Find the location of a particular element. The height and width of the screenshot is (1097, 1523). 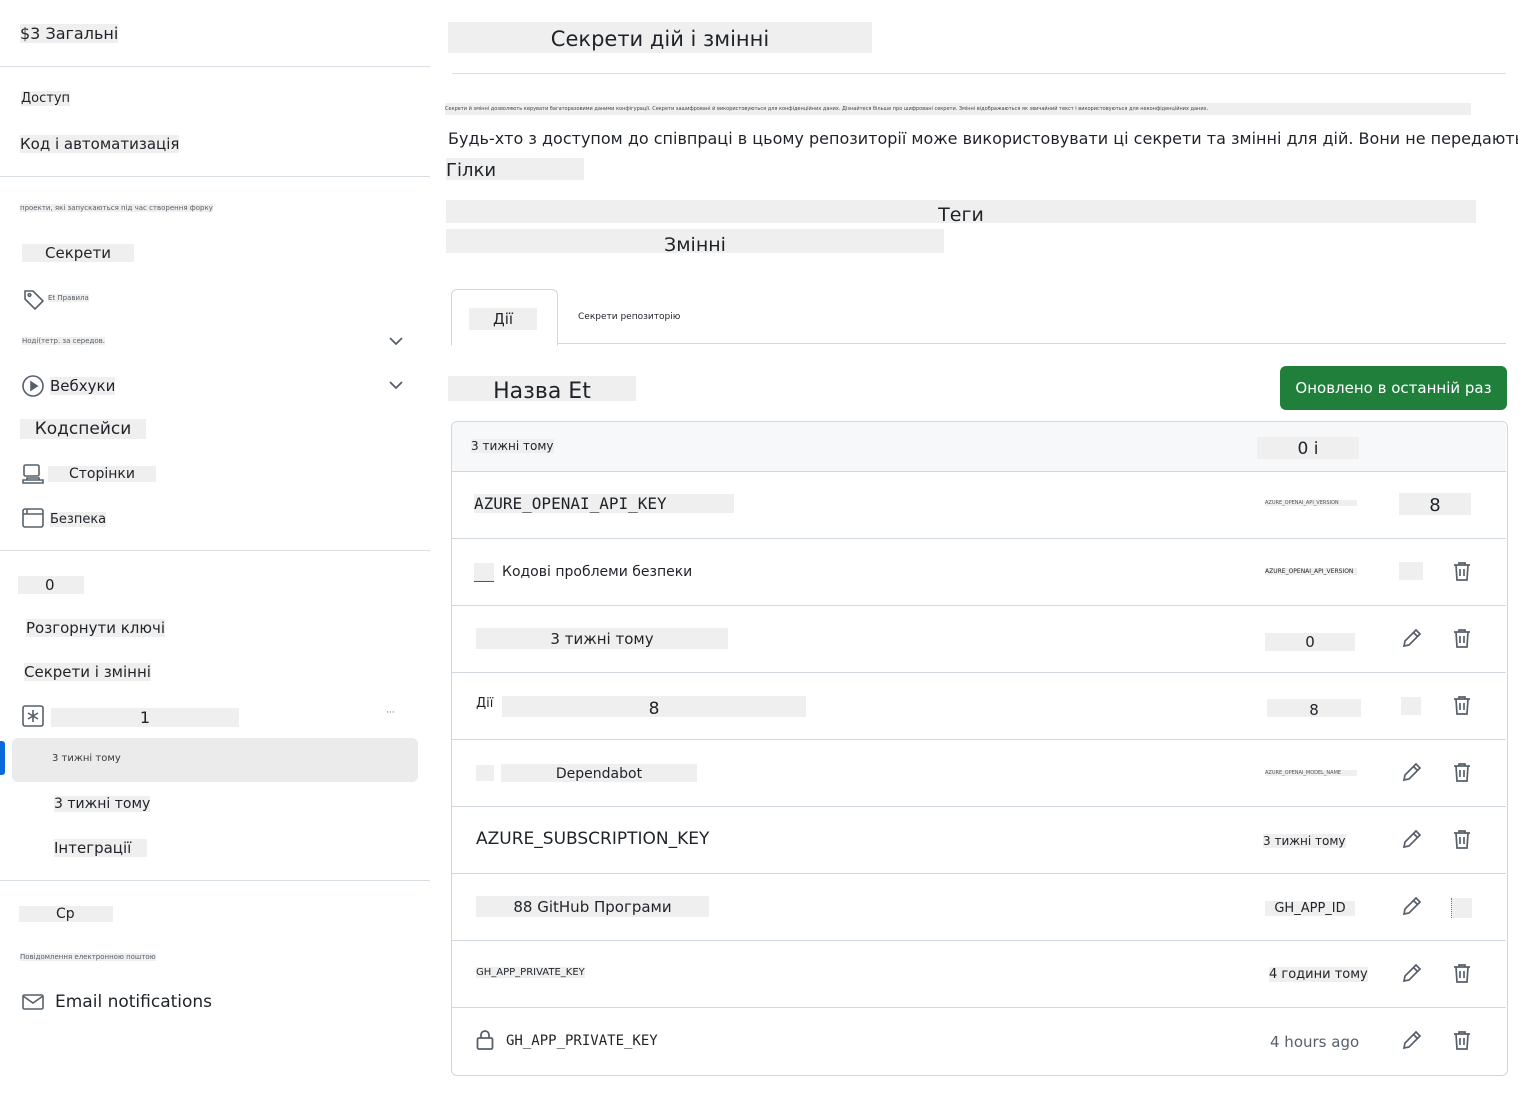

secret-updated: 8 is located at coordinates (1314, 709).